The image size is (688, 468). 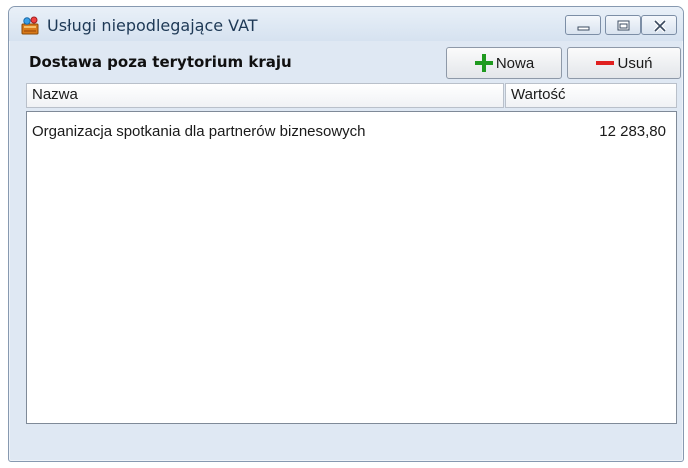 What do you see at coordinates (30, 25) in the screenshot?
I see `app-icon` at bounding box center [30, 25].